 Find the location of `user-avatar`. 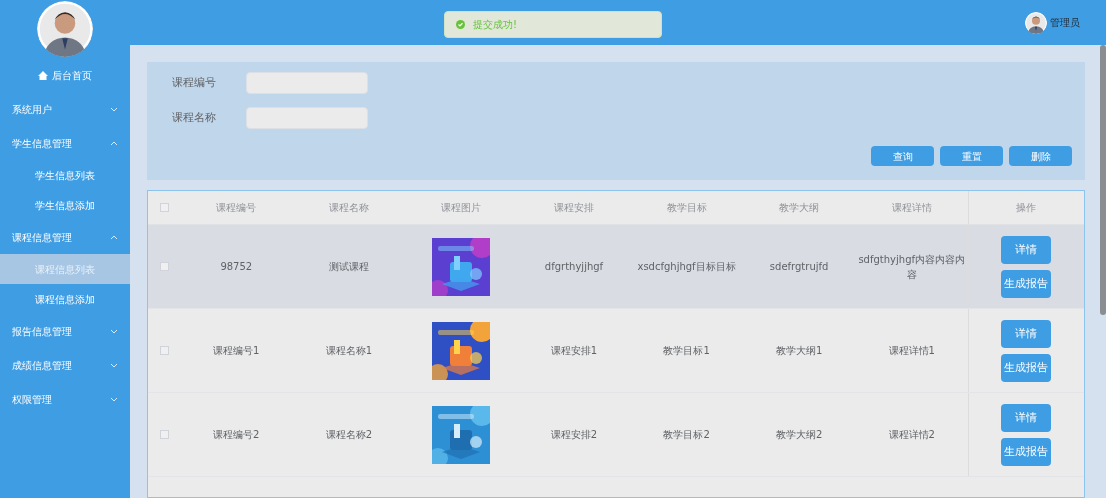

user-avatar is located at coordinates (1036, 22).